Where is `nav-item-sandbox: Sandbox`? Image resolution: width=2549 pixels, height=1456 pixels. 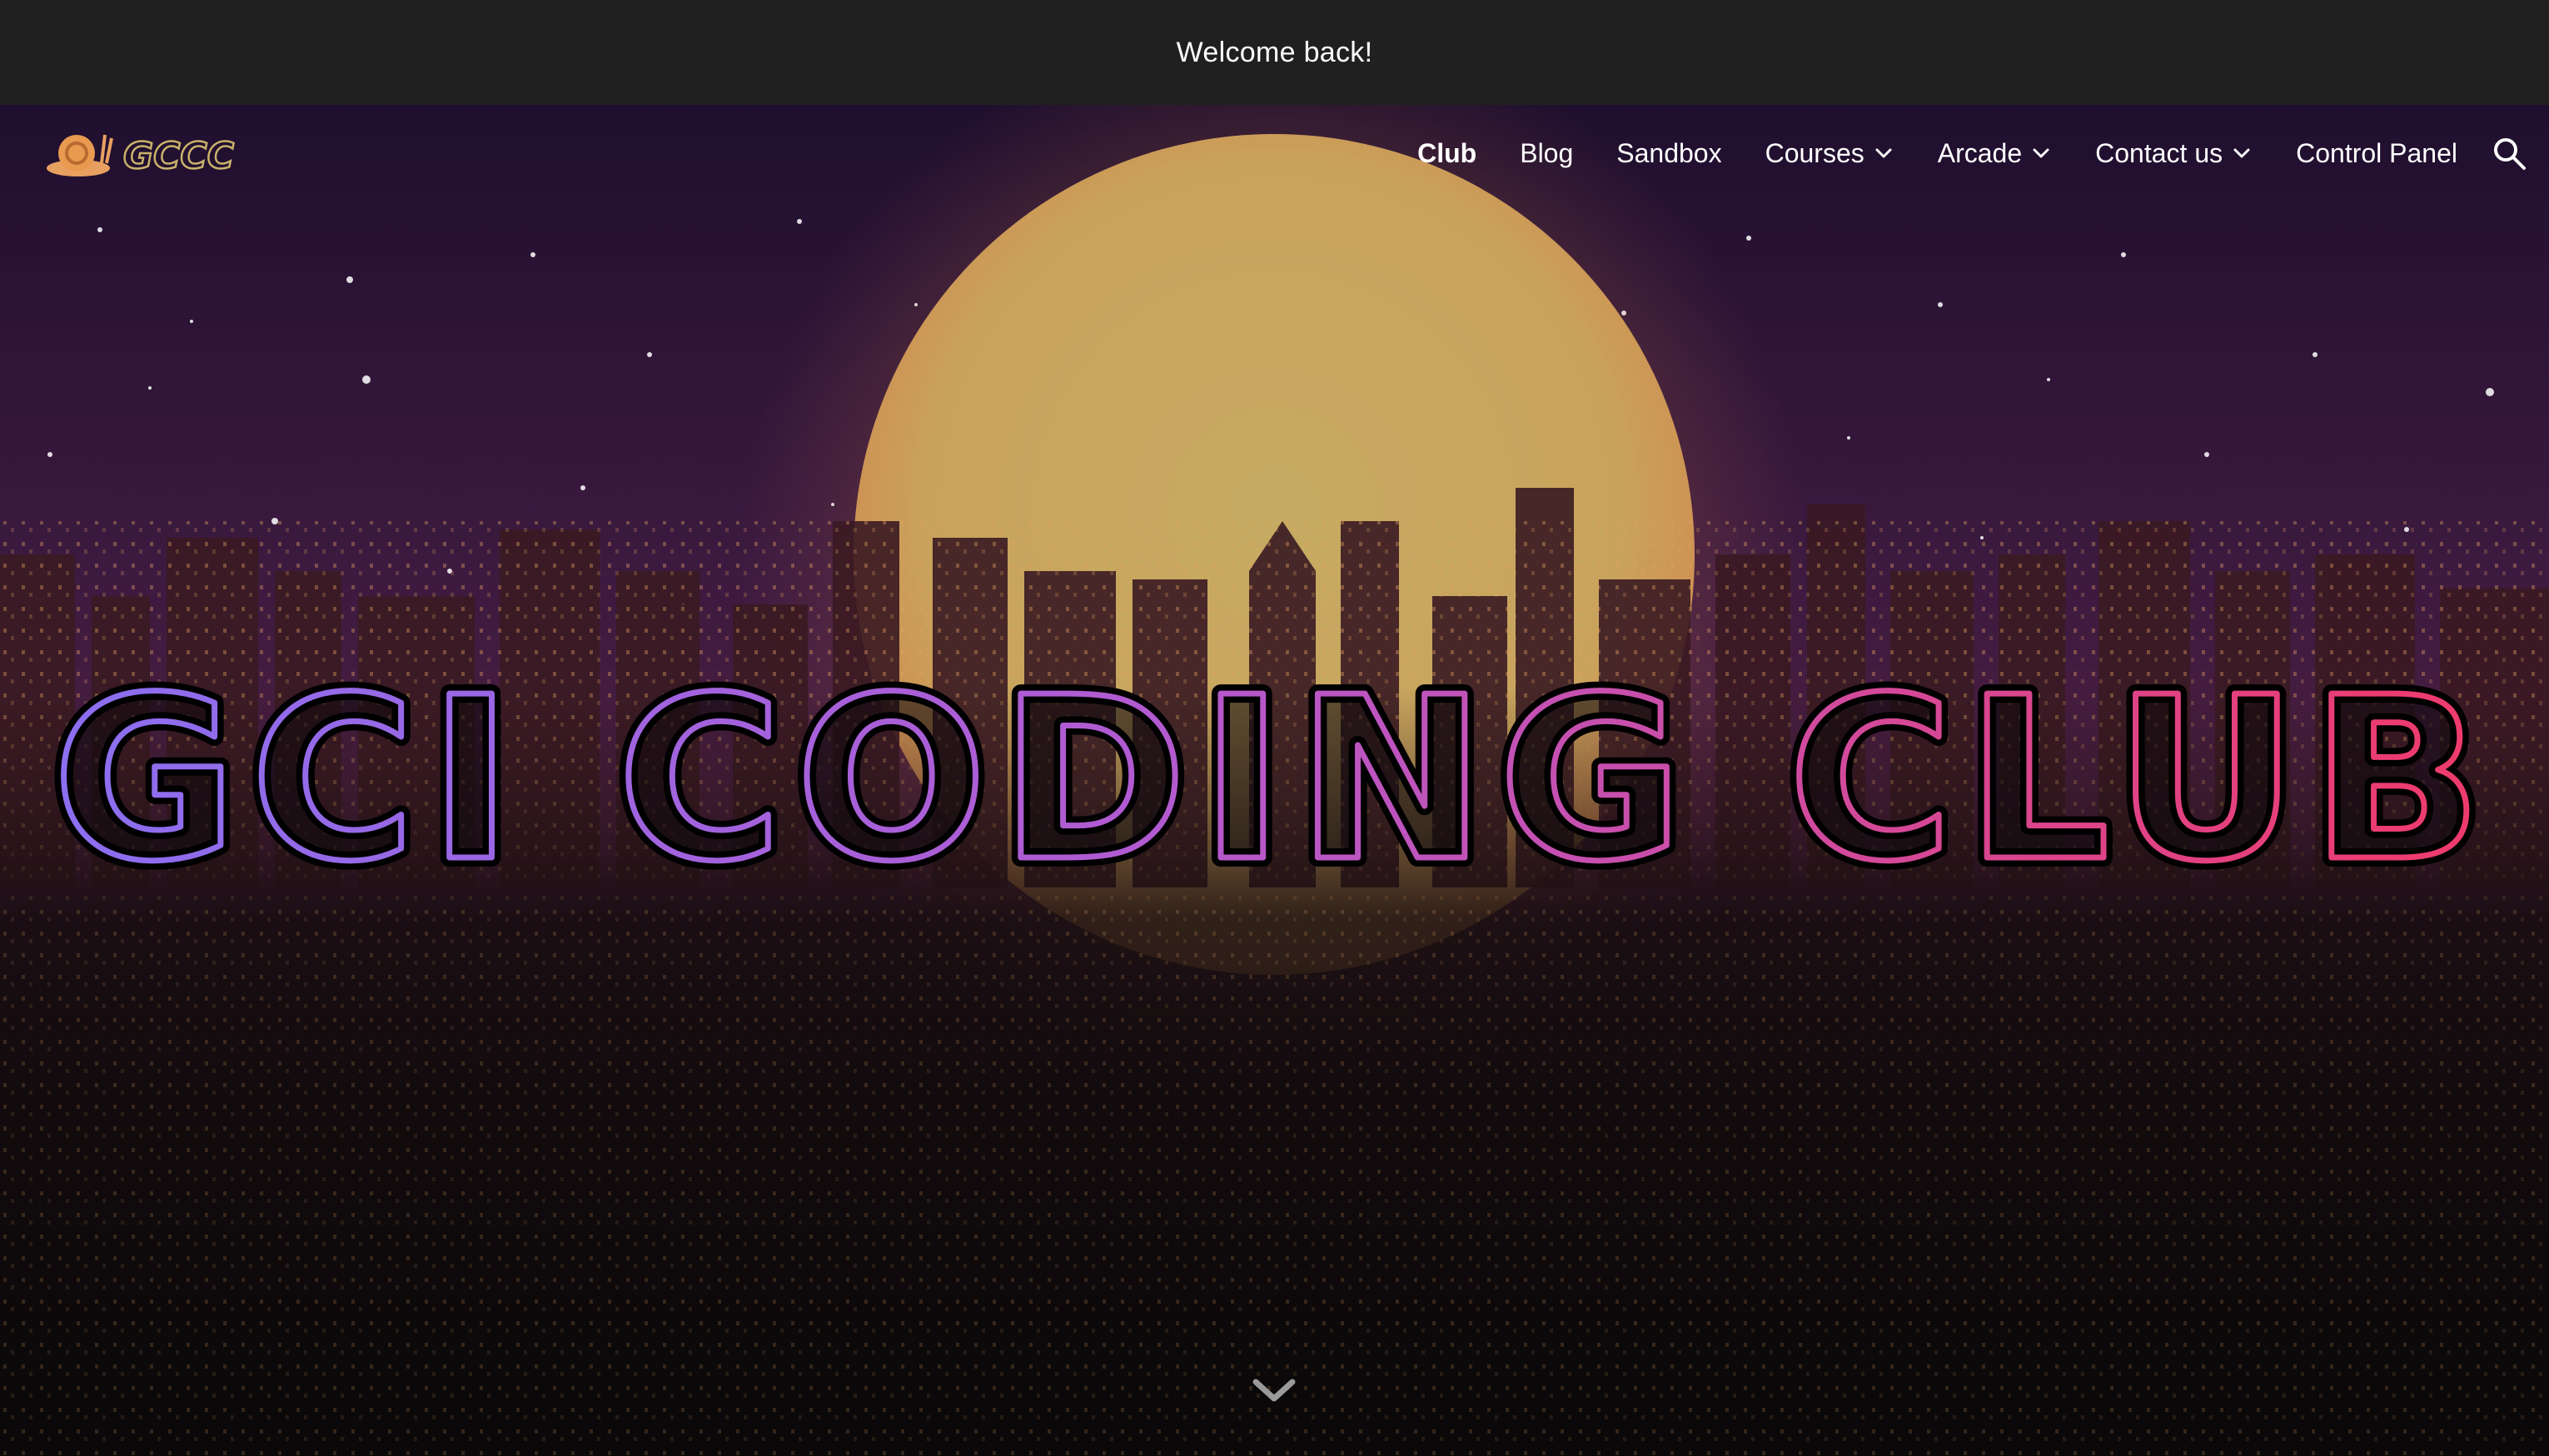 nav-item-sandbox: Sandbox is located at coordinates (1668, 153).